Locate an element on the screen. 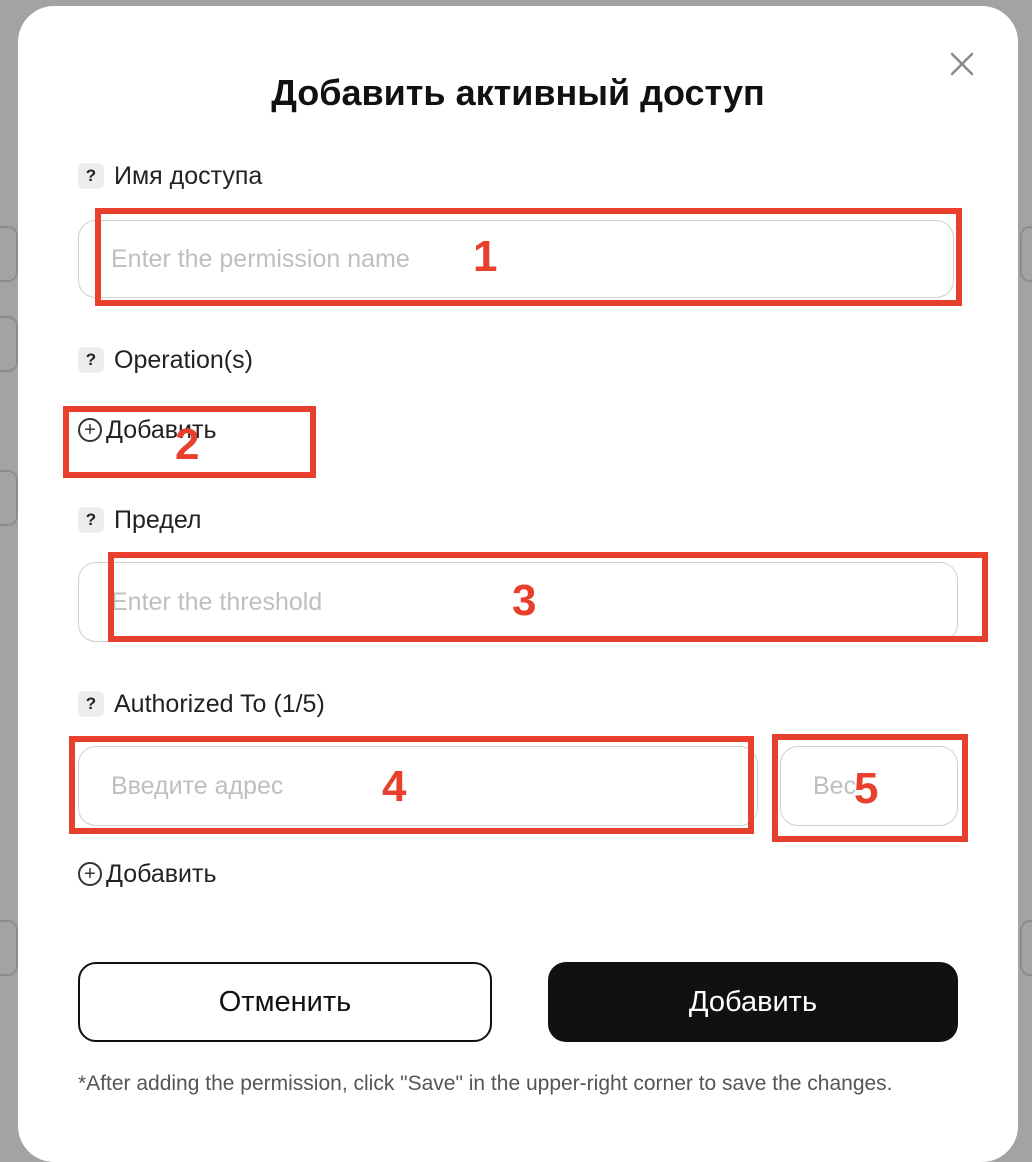 This screenshot has width=1032, height=1162. operations-label: ? Operation(s) is located at coordinates (165, 360).